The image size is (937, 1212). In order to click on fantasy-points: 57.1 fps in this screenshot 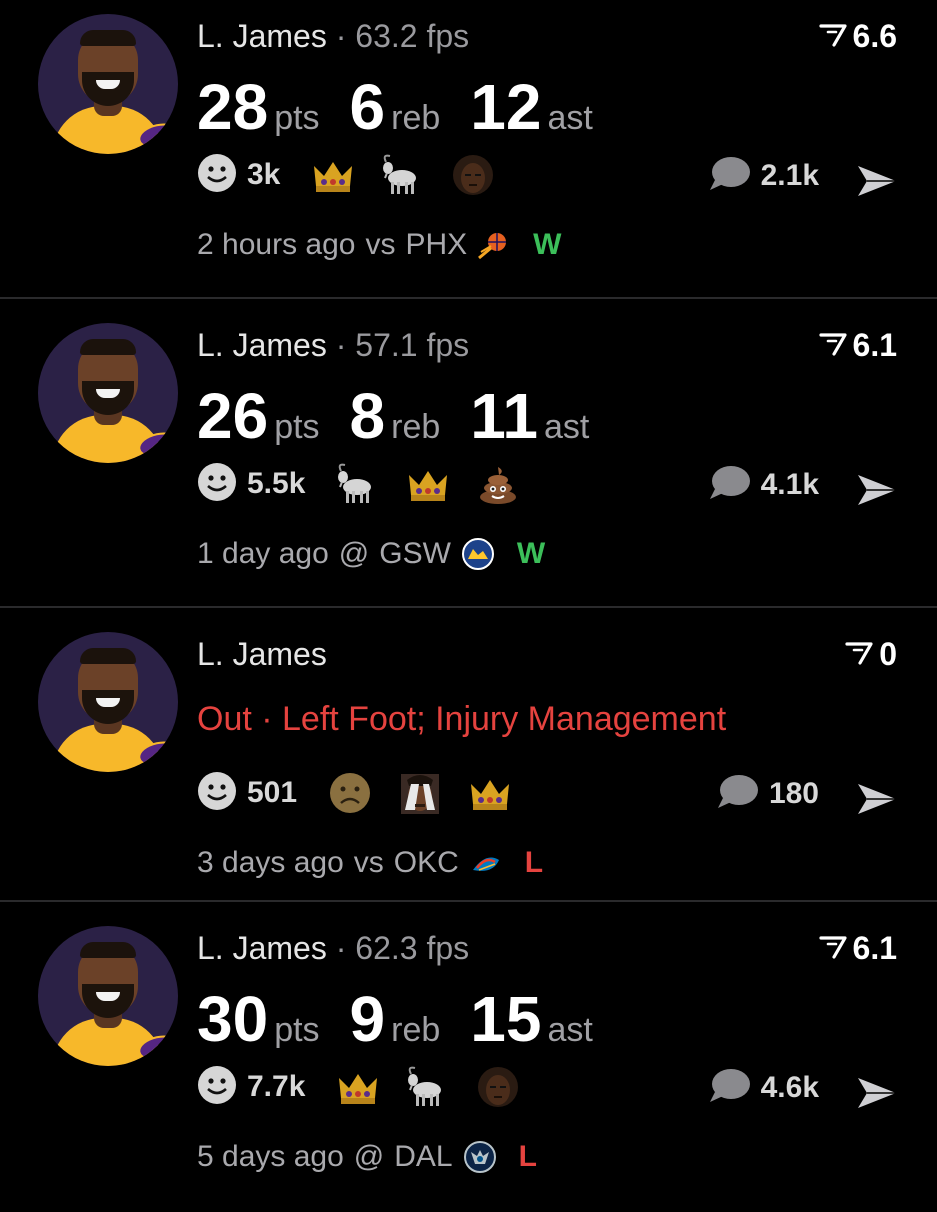, I will do `click(412, 345)`.